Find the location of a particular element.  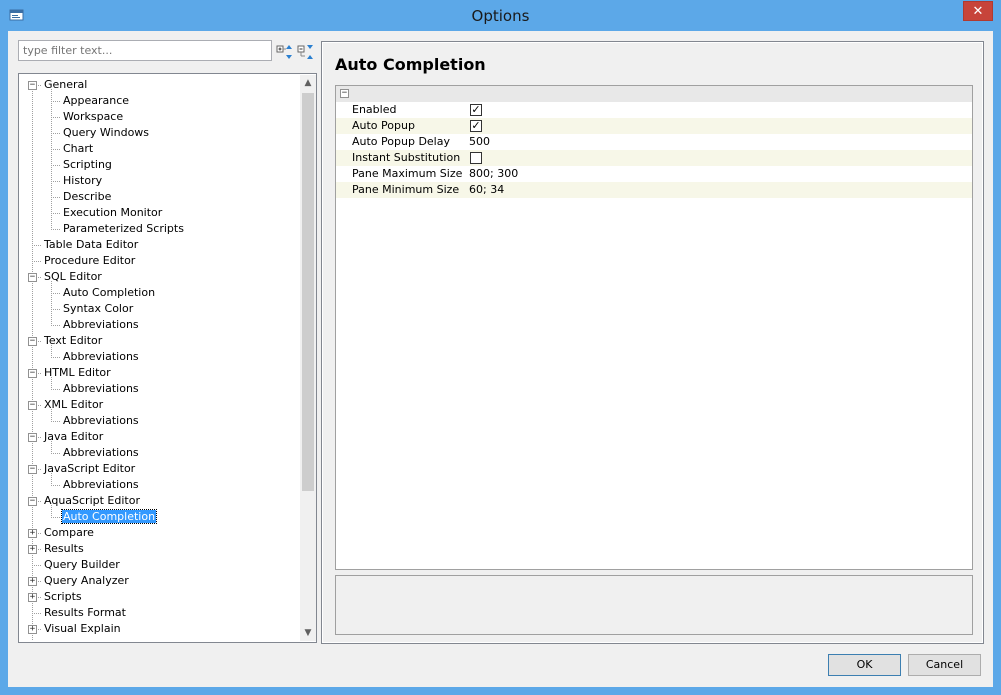

property-row: Enabled ✓ is located at coordinates (654, 110).